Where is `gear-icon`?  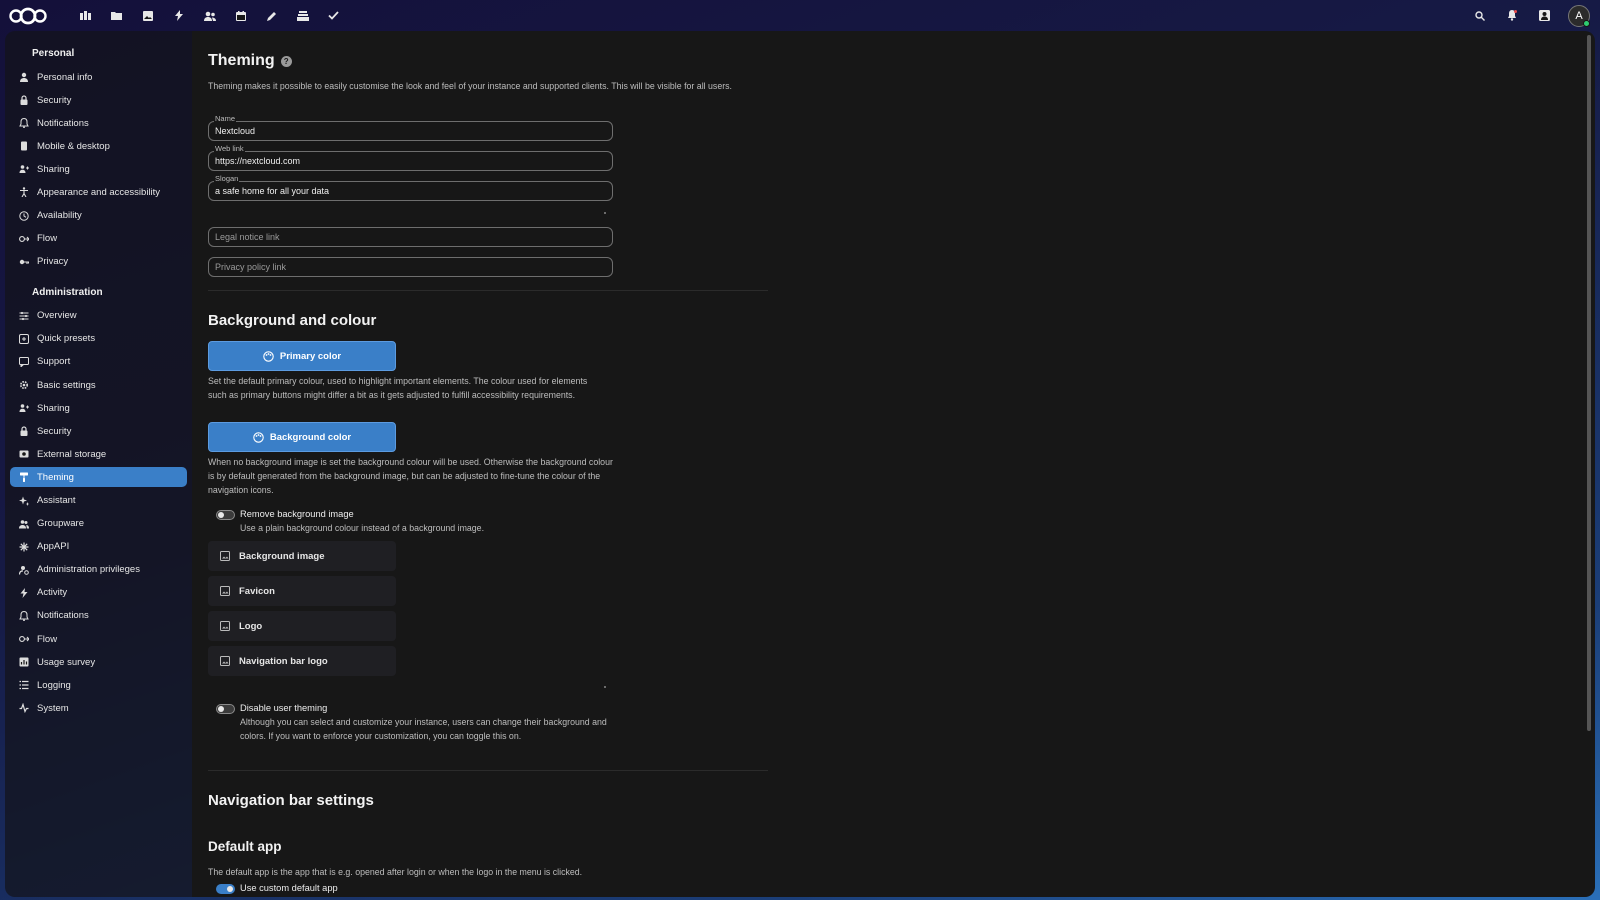
gear-icon is located at coordinates (24, 385).